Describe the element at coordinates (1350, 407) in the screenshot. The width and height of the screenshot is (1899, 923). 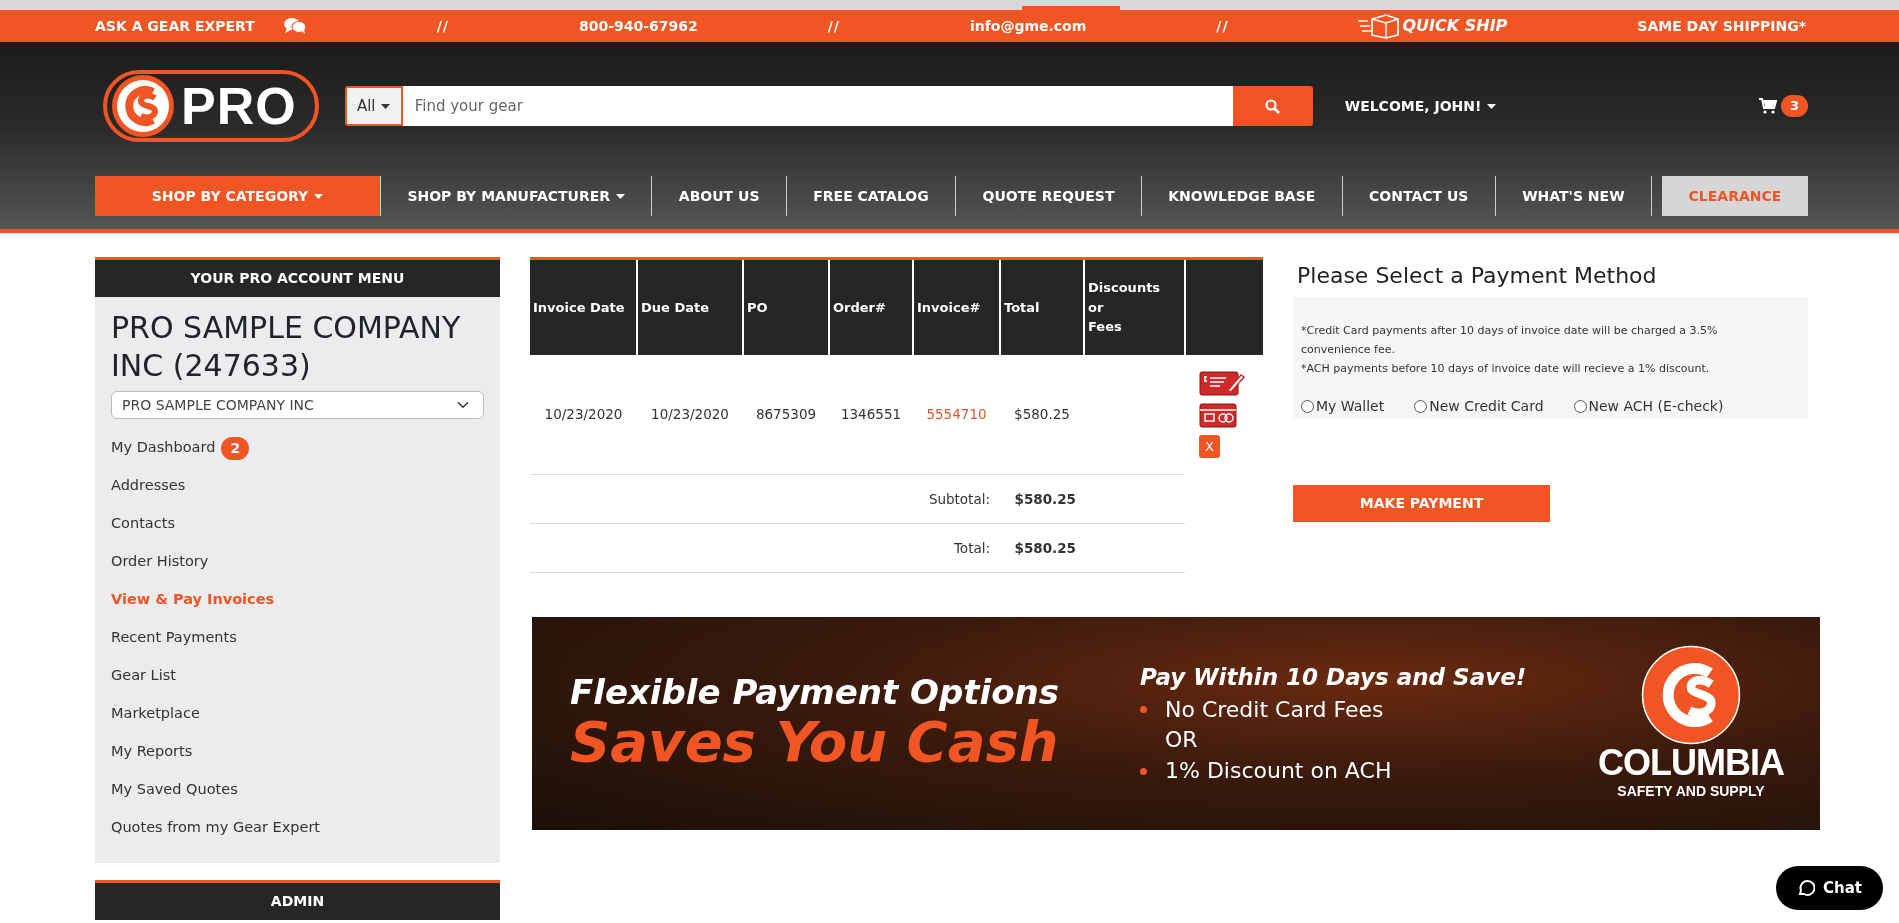
I see `radio-label: My Wallet` at that location.